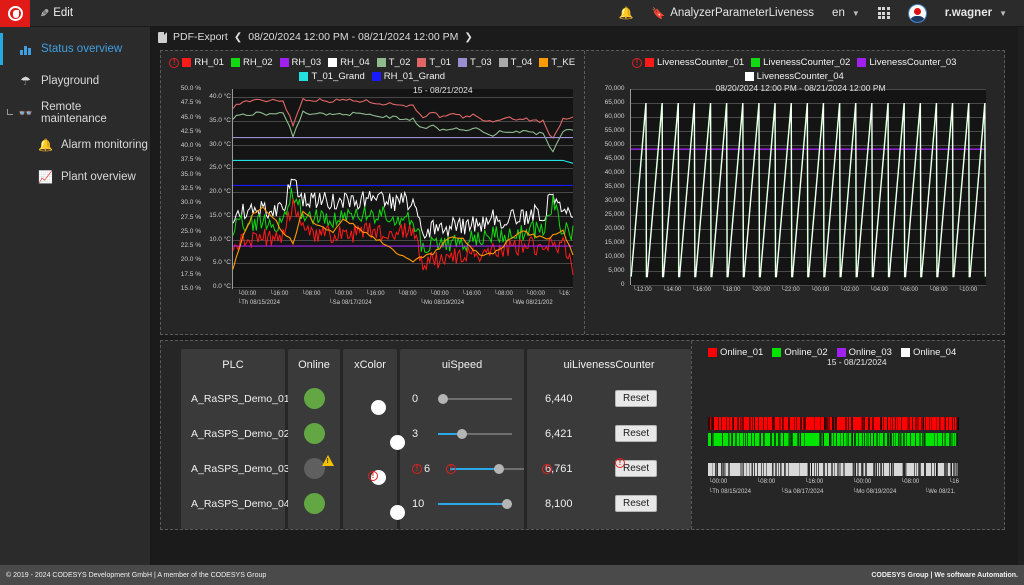  Describe the element at coordinates (238, 37) in the screenshot. I see `range-prev-button: ❮` at that location.